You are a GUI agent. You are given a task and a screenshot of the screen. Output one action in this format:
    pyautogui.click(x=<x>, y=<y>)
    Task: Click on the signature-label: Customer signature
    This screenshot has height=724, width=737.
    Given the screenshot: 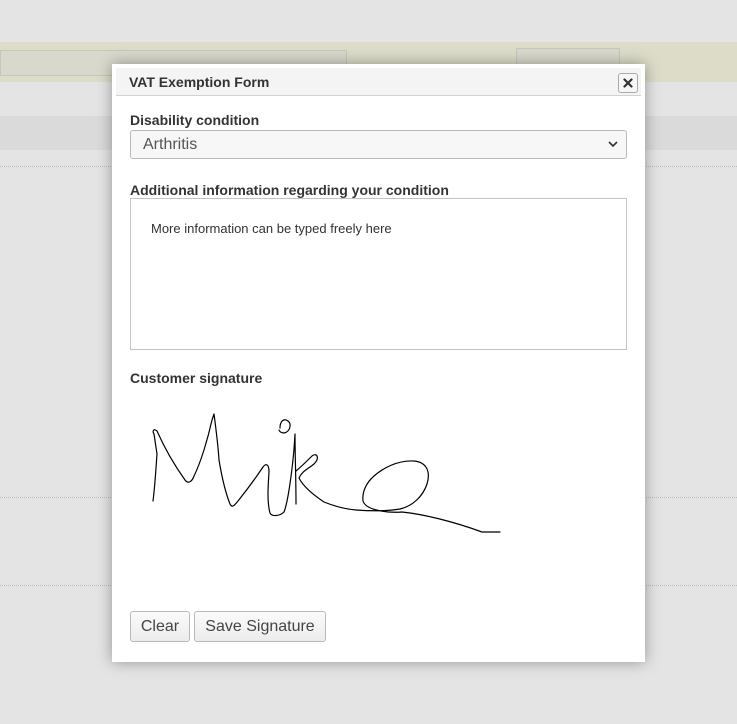 What is the action you would take?
    pyautogui.click(x=196, y=378)
    